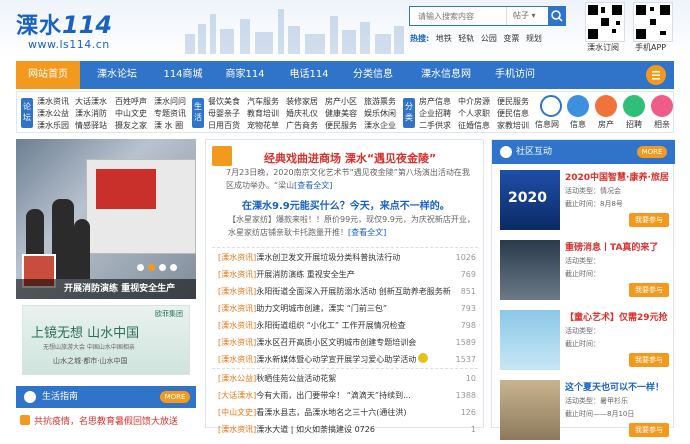  What do you see at coordinates (48, 75) in the screenshot?
I see `nav-item-home: 网站首页` at bounding box center [48, 75].